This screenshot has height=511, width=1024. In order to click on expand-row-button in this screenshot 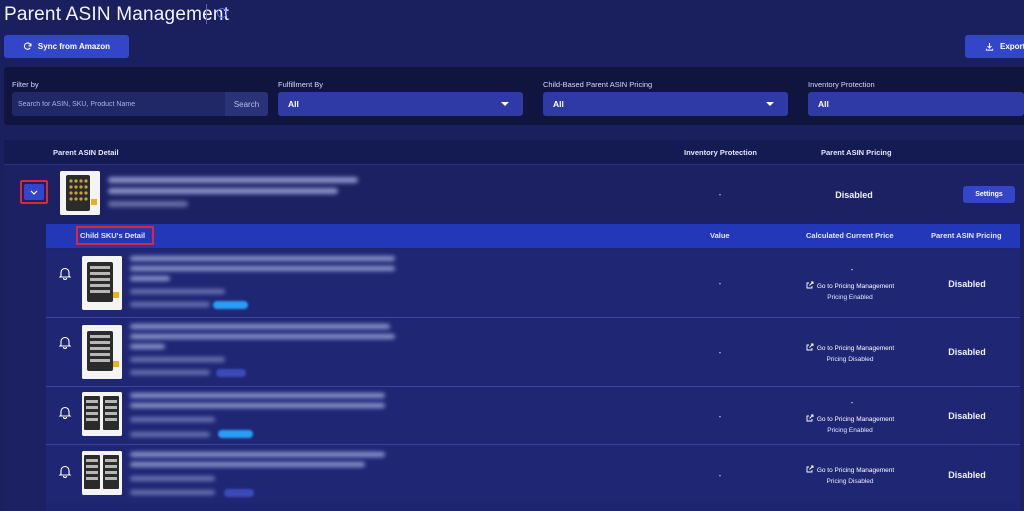, I will do `click(34, 192)`.